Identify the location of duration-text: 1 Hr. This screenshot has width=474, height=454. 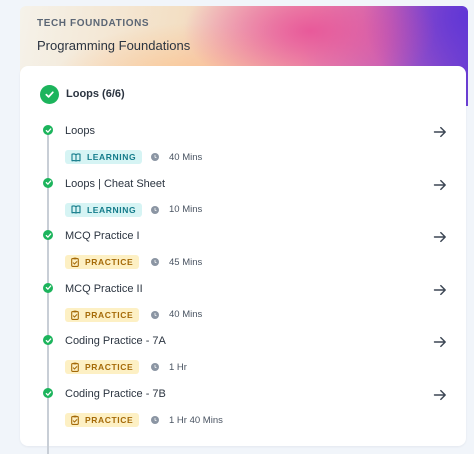
(178, 367).